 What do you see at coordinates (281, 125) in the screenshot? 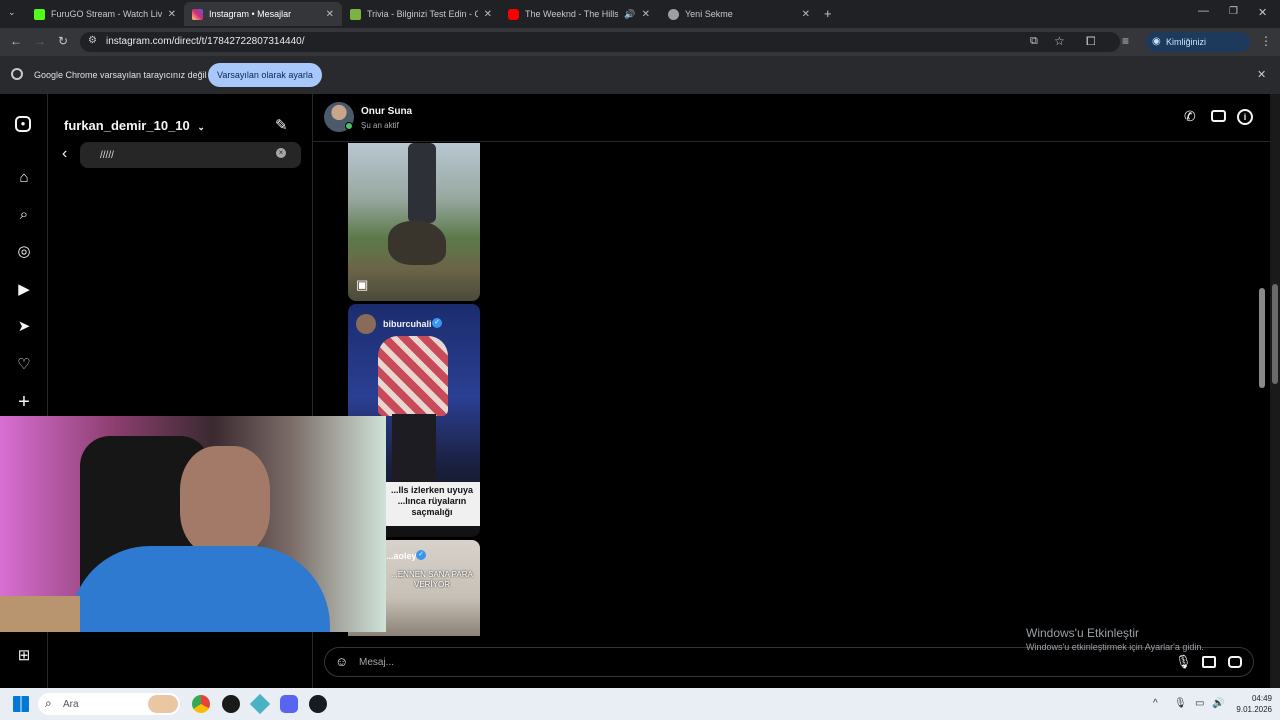
I see `new-message-icon: ✎` at bounding box center [281, 125].